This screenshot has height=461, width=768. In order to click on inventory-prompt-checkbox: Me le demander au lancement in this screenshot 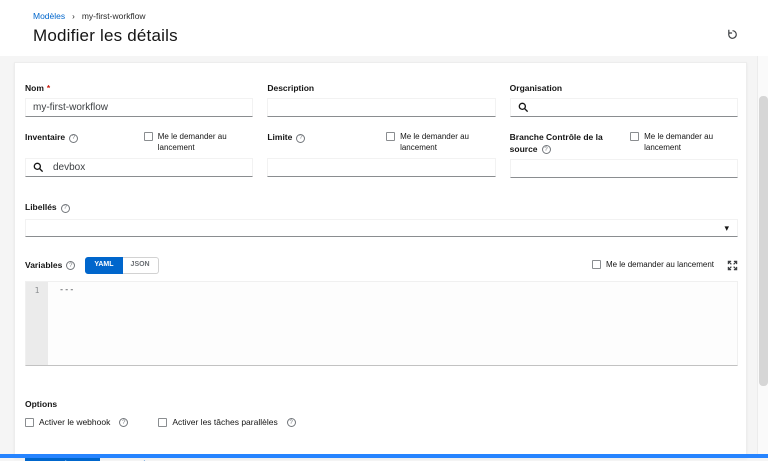, I will do `click(198, 143)`.